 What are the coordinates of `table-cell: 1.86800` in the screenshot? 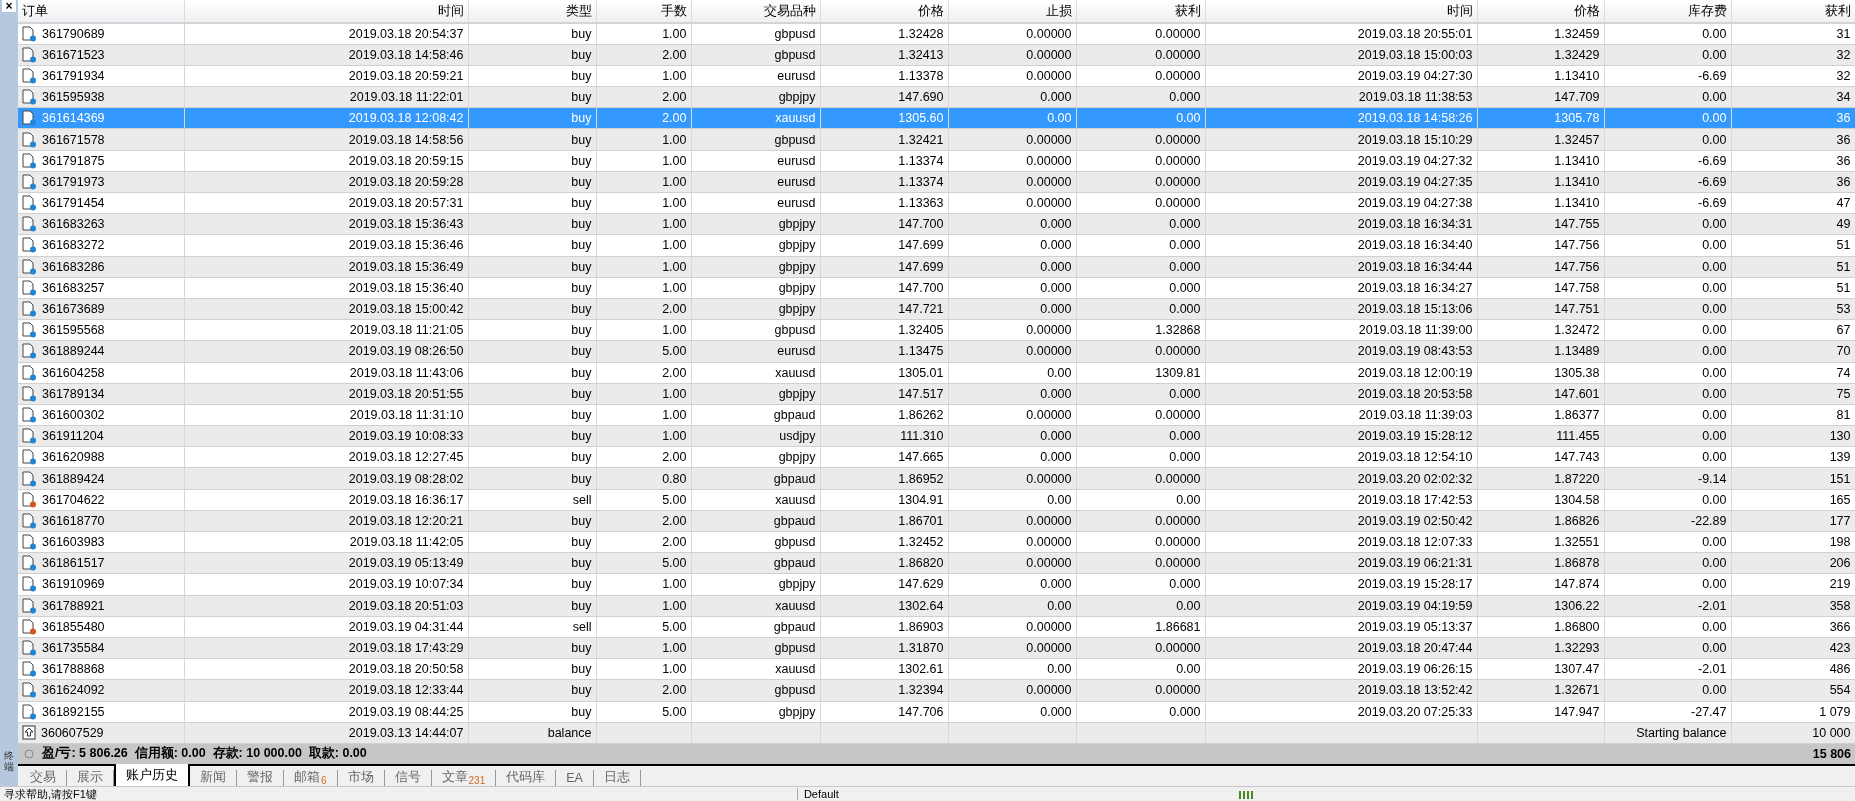 It's located at (1577, 626).